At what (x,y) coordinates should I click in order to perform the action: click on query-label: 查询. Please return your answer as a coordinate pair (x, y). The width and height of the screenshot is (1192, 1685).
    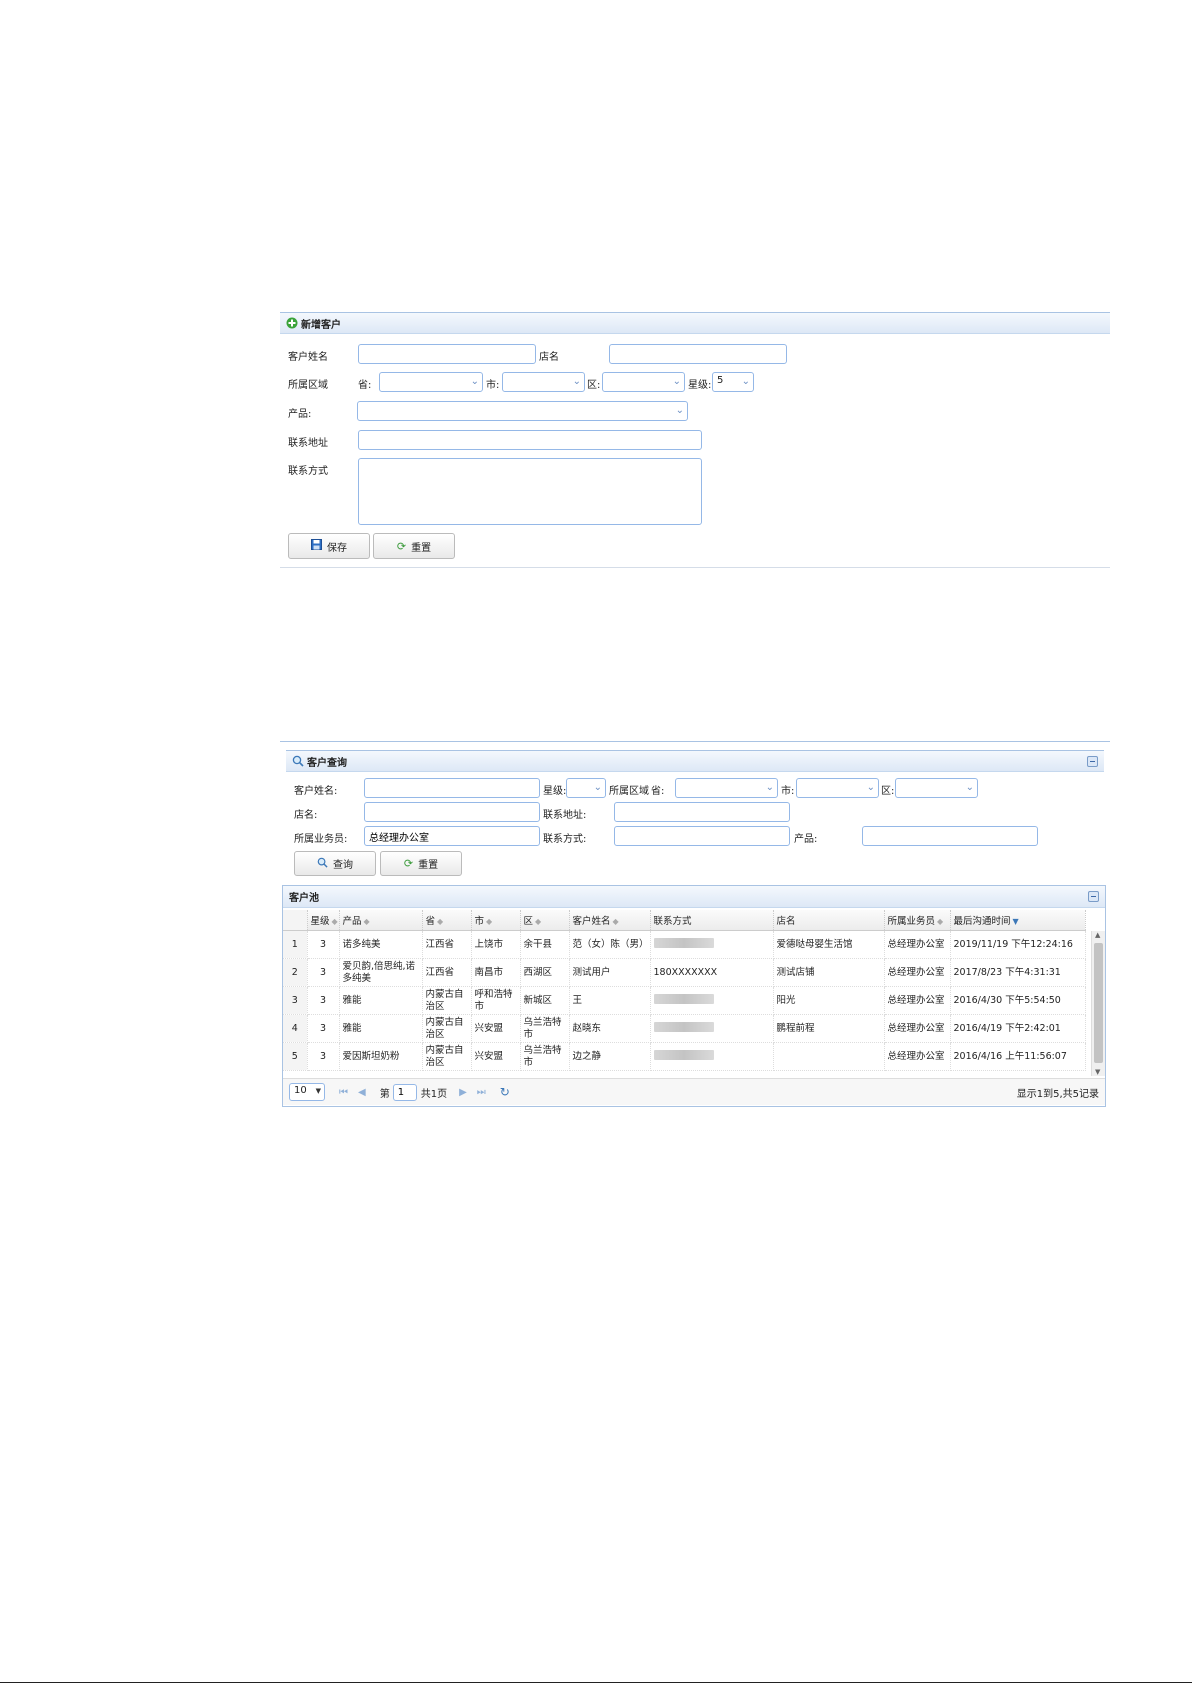
    Looking at the image, I should click on (343, 865).